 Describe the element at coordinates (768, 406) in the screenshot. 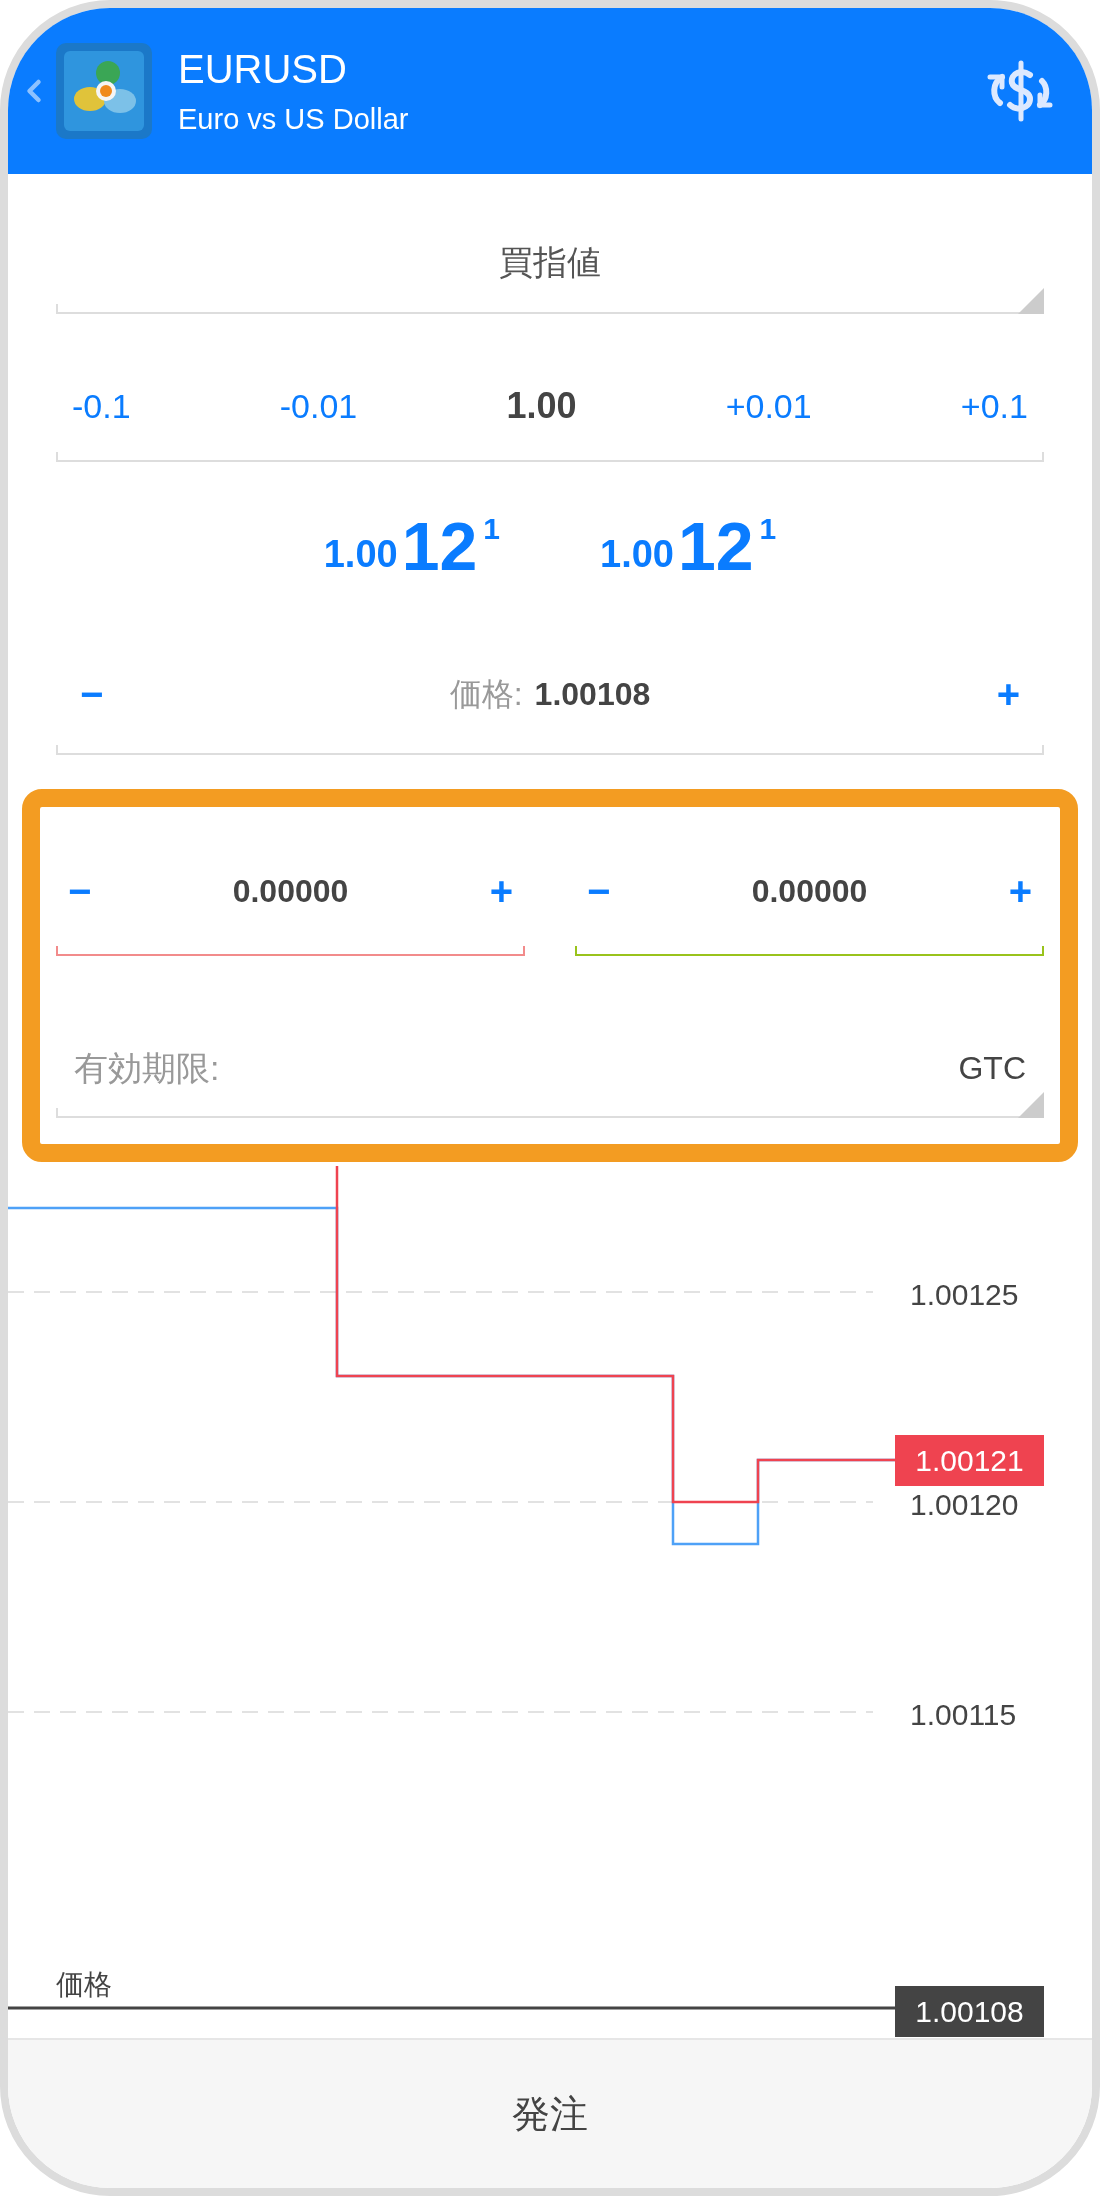

I see `volume-step-button: +0.01` at that location.